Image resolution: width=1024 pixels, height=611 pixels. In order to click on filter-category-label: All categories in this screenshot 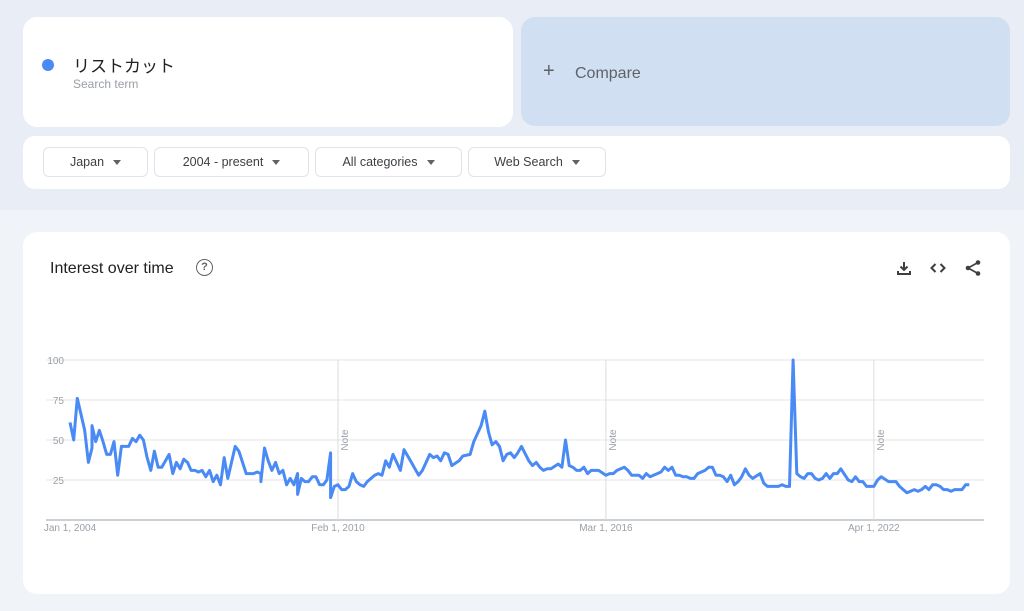, I will do `click(380, 162)`.